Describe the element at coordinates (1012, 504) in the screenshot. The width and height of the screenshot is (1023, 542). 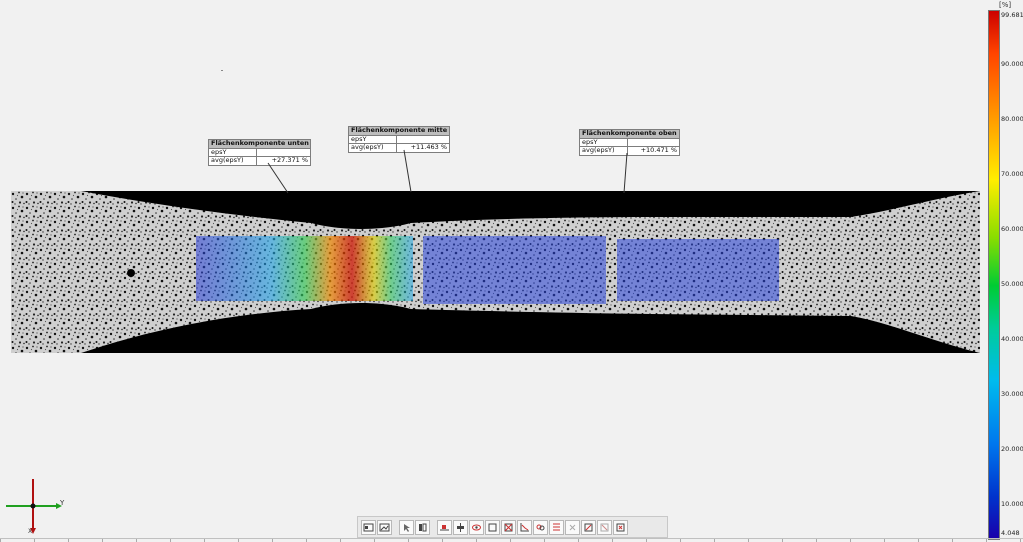
I see `scale-tick: 10.000` at that location.